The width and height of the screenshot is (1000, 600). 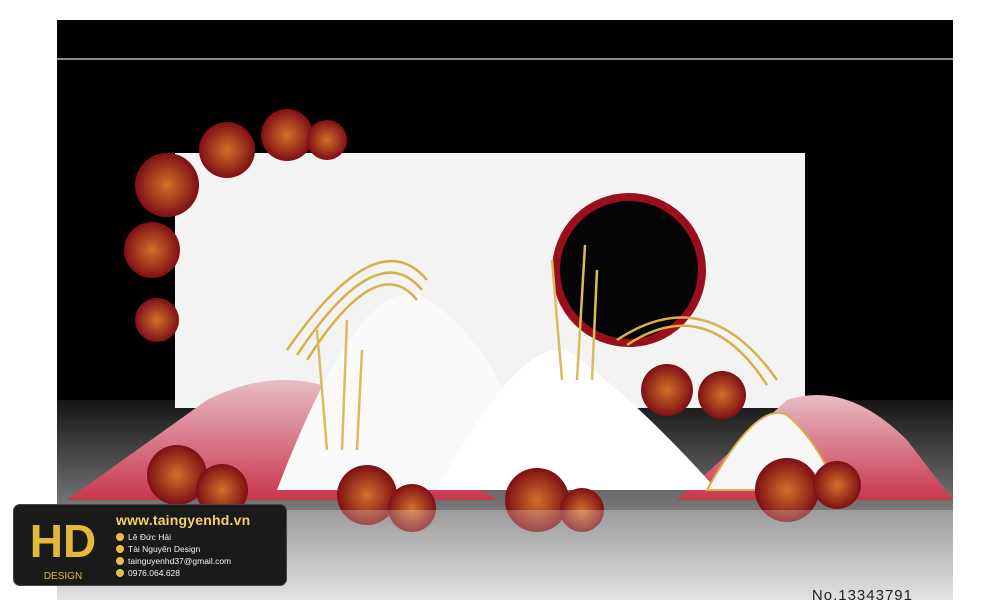 I want to click on top-line, so click(x=505, y=59).